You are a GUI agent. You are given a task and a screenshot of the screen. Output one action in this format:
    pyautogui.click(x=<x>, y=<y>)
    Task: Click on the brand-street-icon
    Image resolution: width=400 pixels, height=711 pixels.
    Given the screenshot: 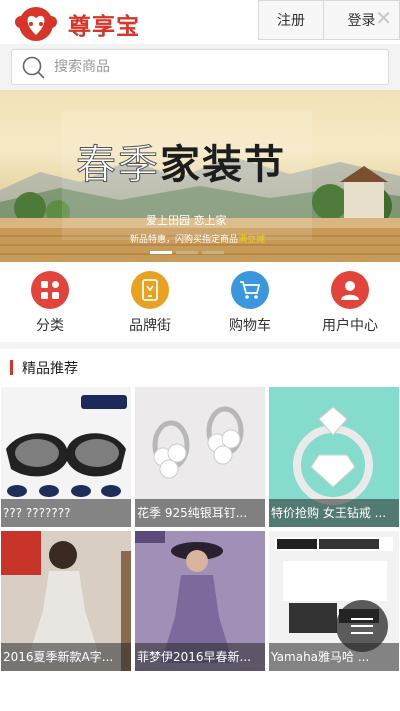 What is the action you would take?
    pyautogui.click(x=150, y=290)
    